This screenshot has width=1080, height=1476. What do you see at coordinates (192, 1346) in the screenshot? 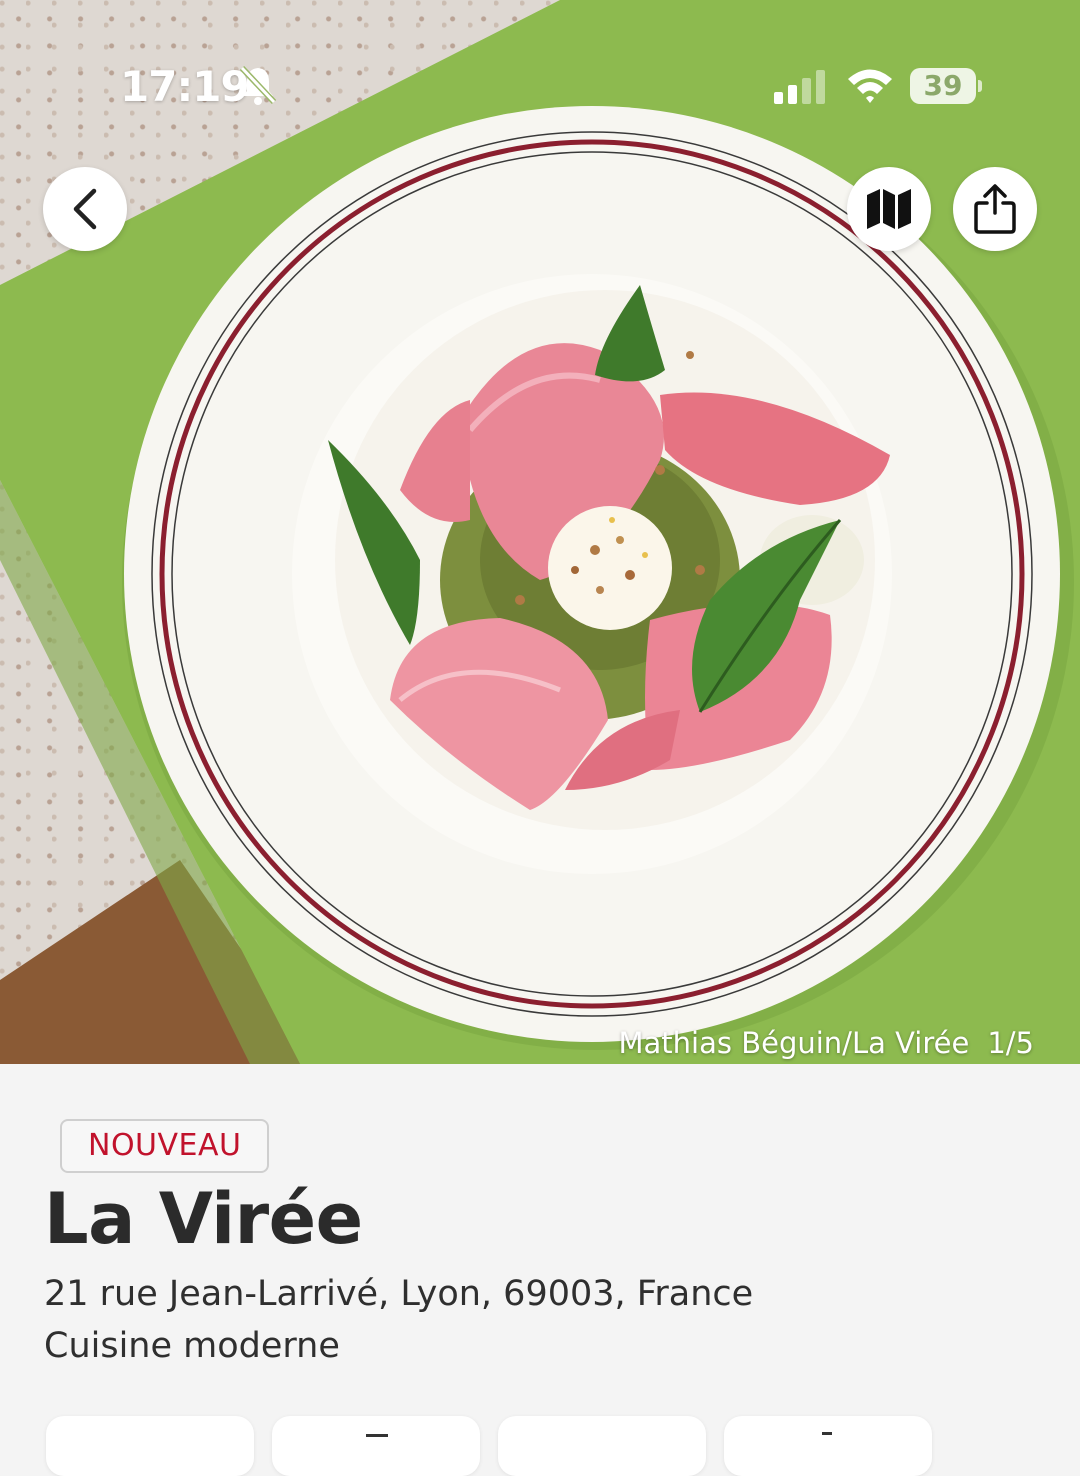
I see `restaurant-cuisine: Cuisine moderne` at bounding box center [192, 1346].